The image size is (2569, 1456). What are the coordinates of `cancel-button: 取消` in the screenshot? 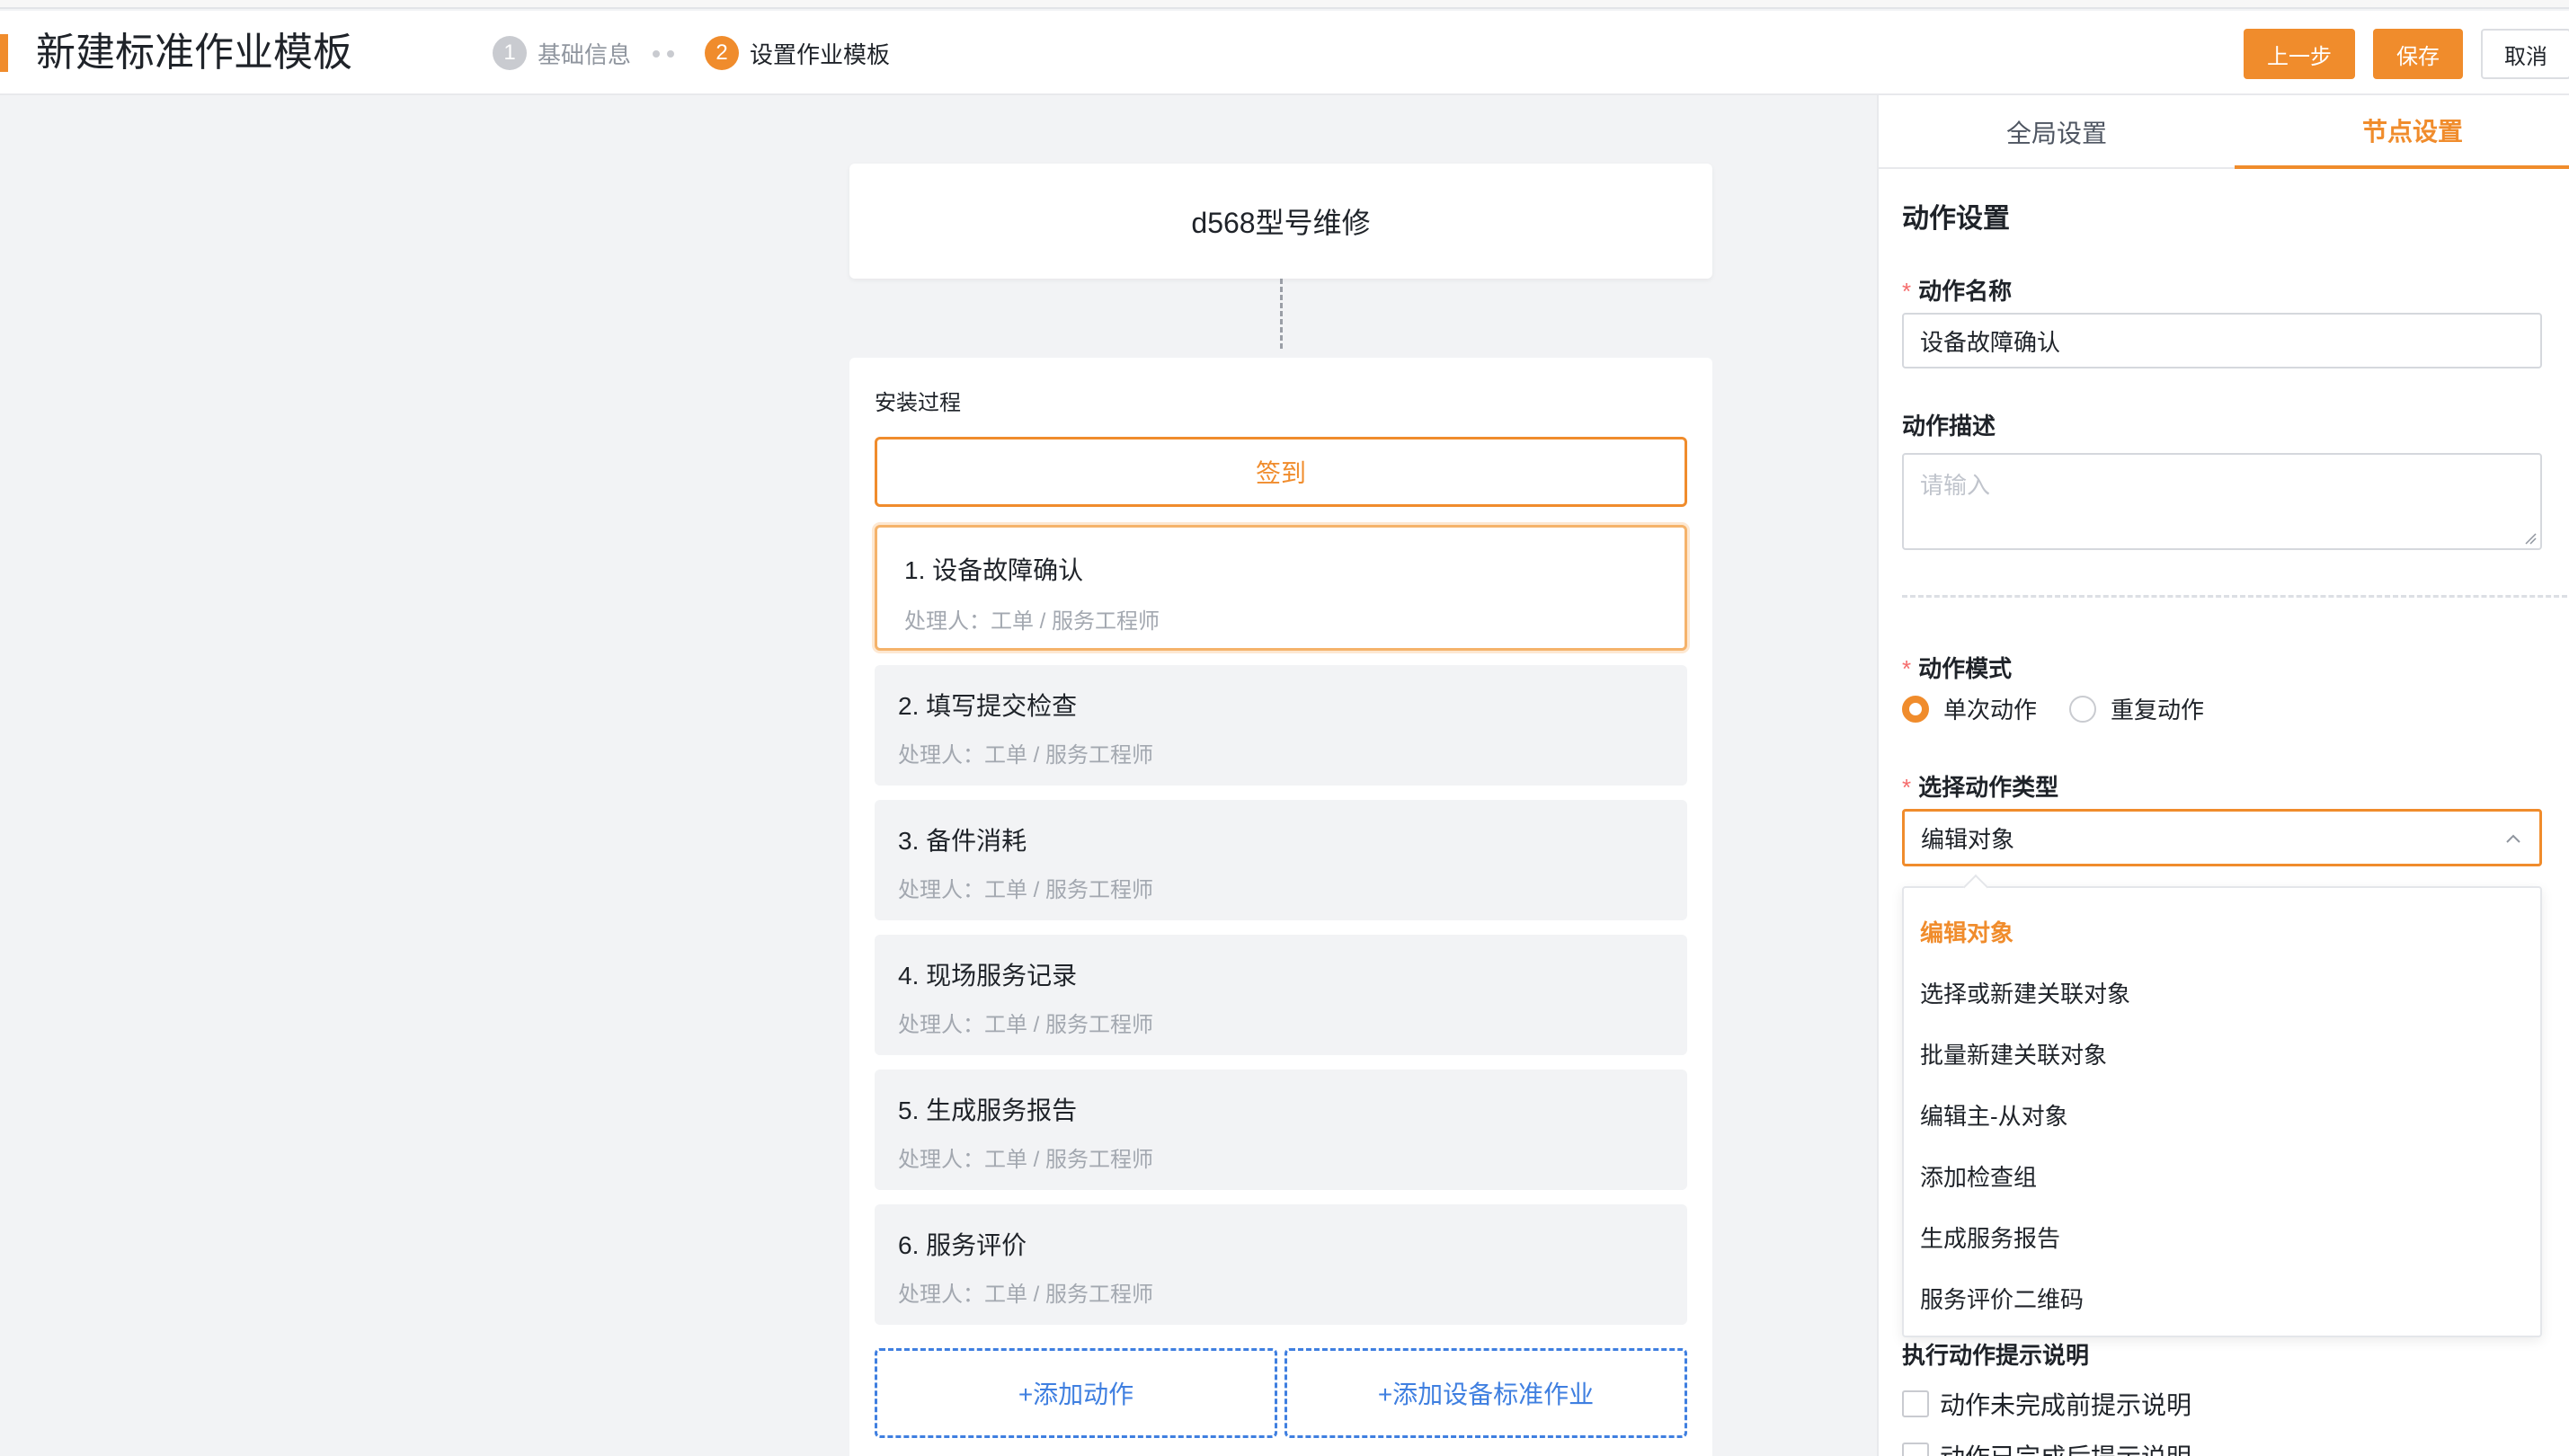 It's located at (2525, 54).